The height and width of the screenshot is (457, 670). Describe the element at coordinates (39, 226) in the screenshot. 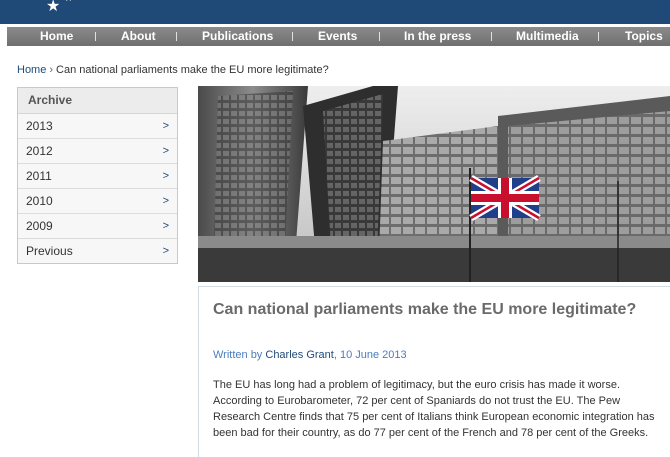

I see `archive-item-label: 2009` at that location.